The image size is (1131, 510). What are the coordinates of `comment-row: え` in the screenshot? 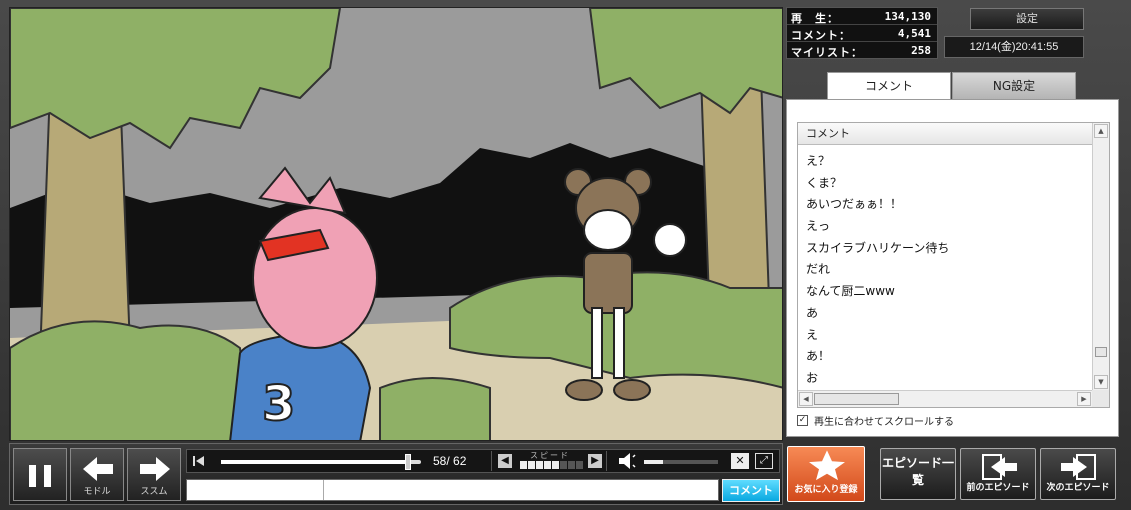 It's located at (945, 336).